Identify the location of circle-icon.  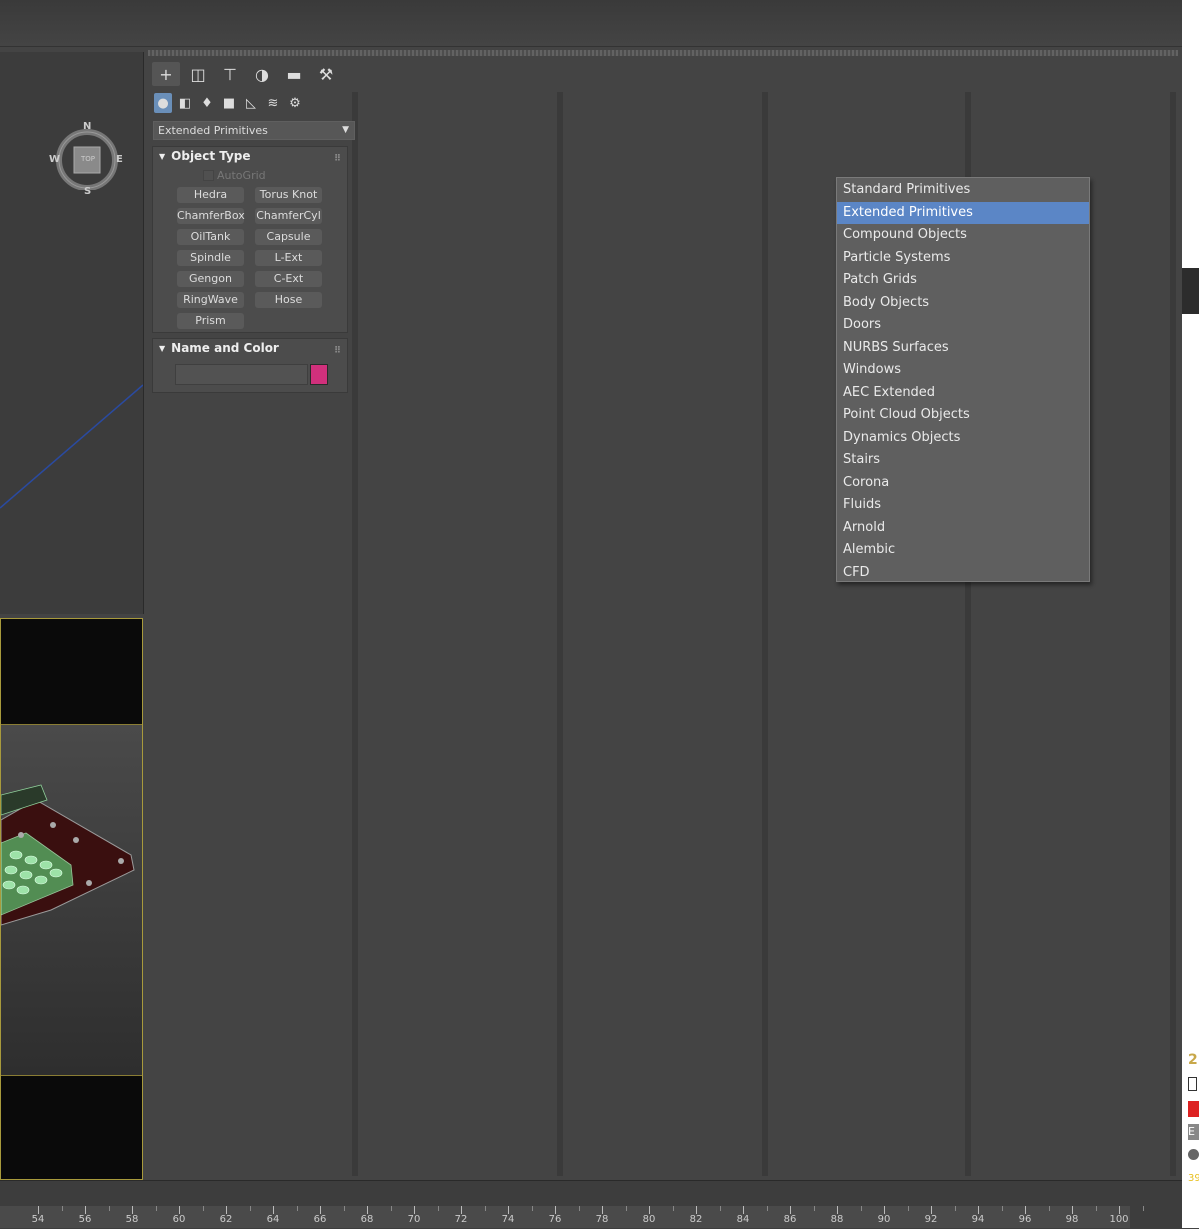
(1193, 1154).